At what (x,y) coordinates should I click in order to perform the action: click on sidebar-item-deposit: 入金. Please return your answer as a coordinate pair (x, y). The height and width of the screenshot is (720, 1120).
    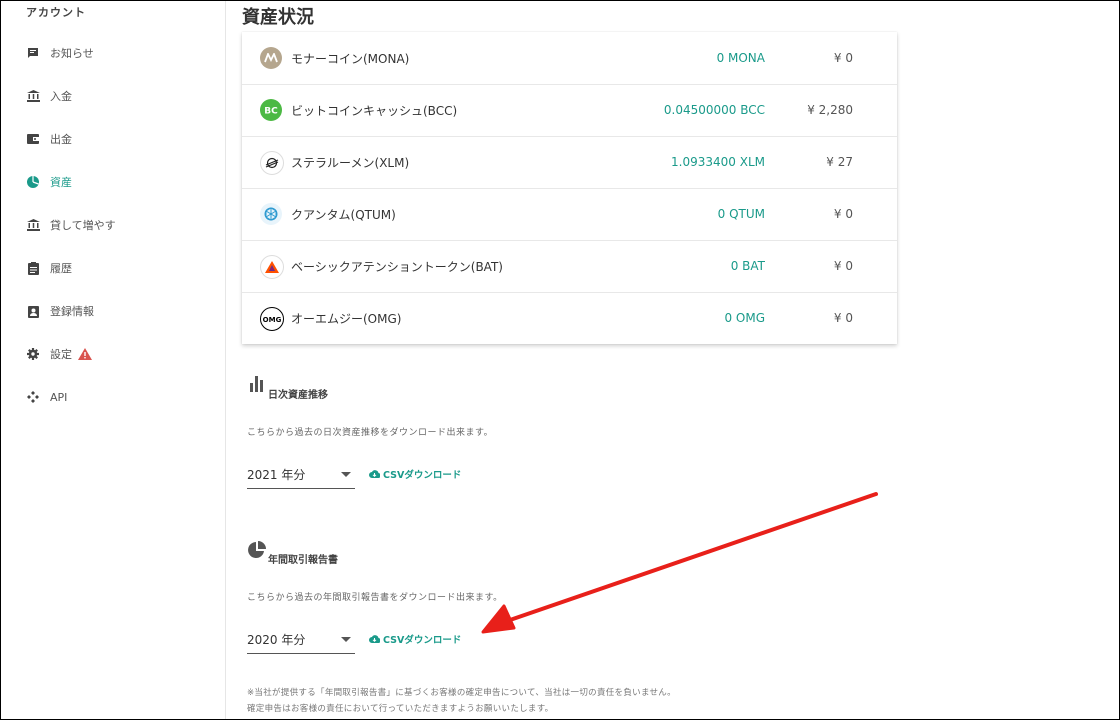
    Looking at the image, I should click on (49, 96).